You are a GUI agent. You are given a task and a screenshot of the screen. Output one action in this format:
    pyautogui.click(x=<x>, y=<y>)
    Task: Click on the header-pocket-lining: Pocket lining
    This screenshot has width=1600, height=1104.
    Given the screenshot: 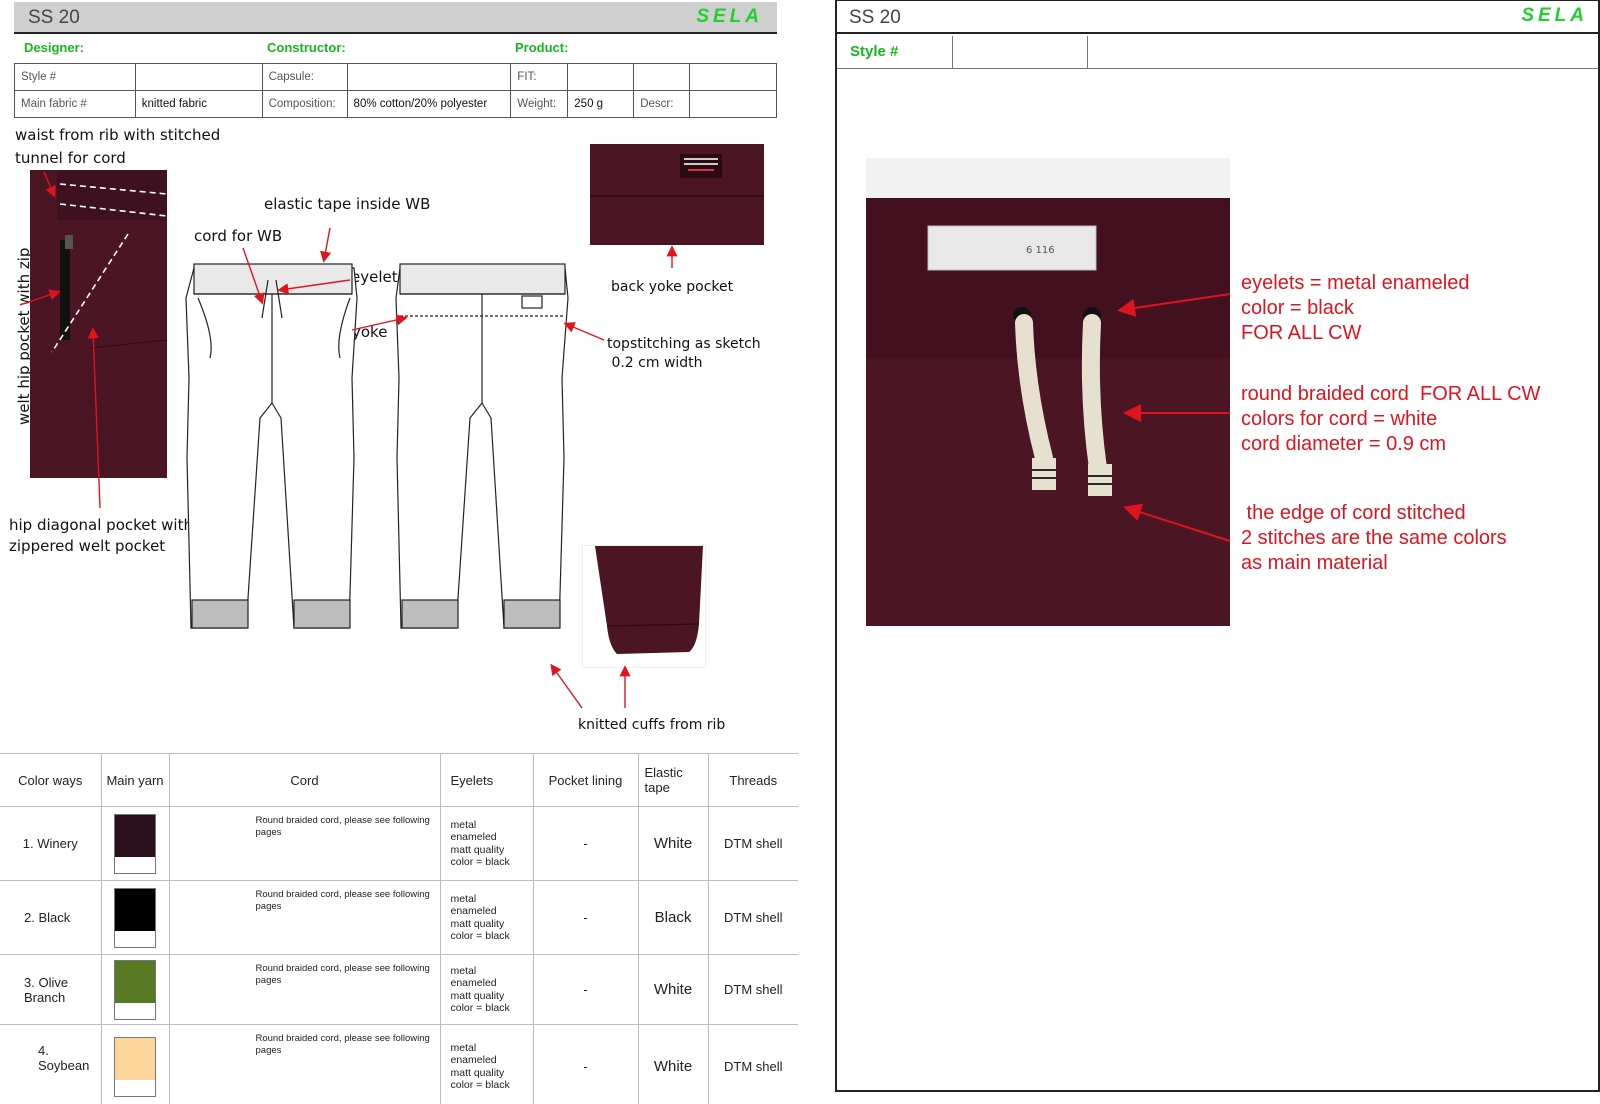 What is the action you would take?
    pyautogui.click(x=586, y=780)
    